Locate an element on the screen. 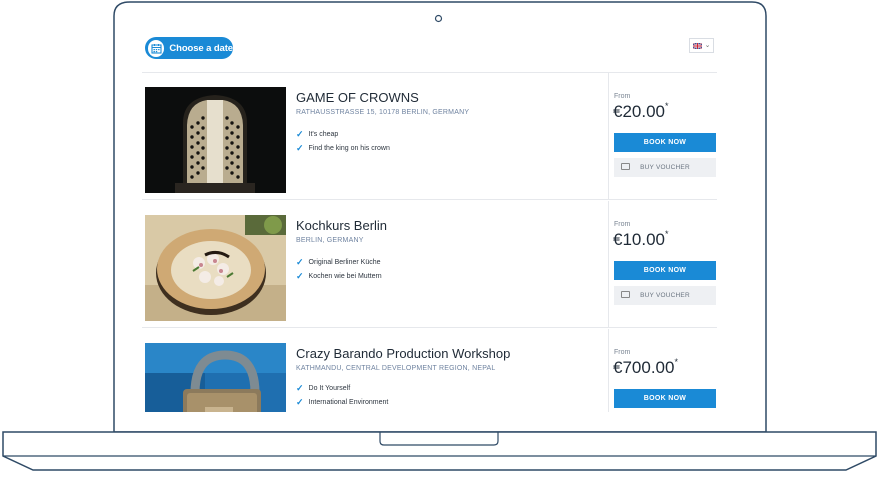 The height and width of the screenshot is (481, 881). price: €10.00* is located at coordinates (641, 239).